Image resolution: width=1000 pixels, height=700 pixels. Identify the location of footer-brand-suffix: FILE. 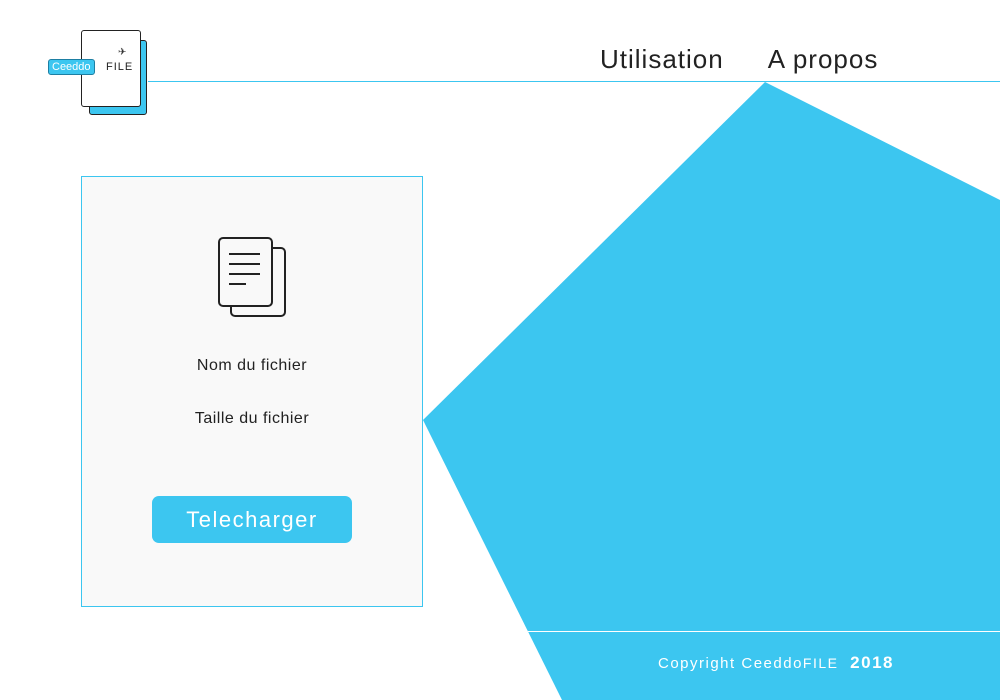
(820, 663).